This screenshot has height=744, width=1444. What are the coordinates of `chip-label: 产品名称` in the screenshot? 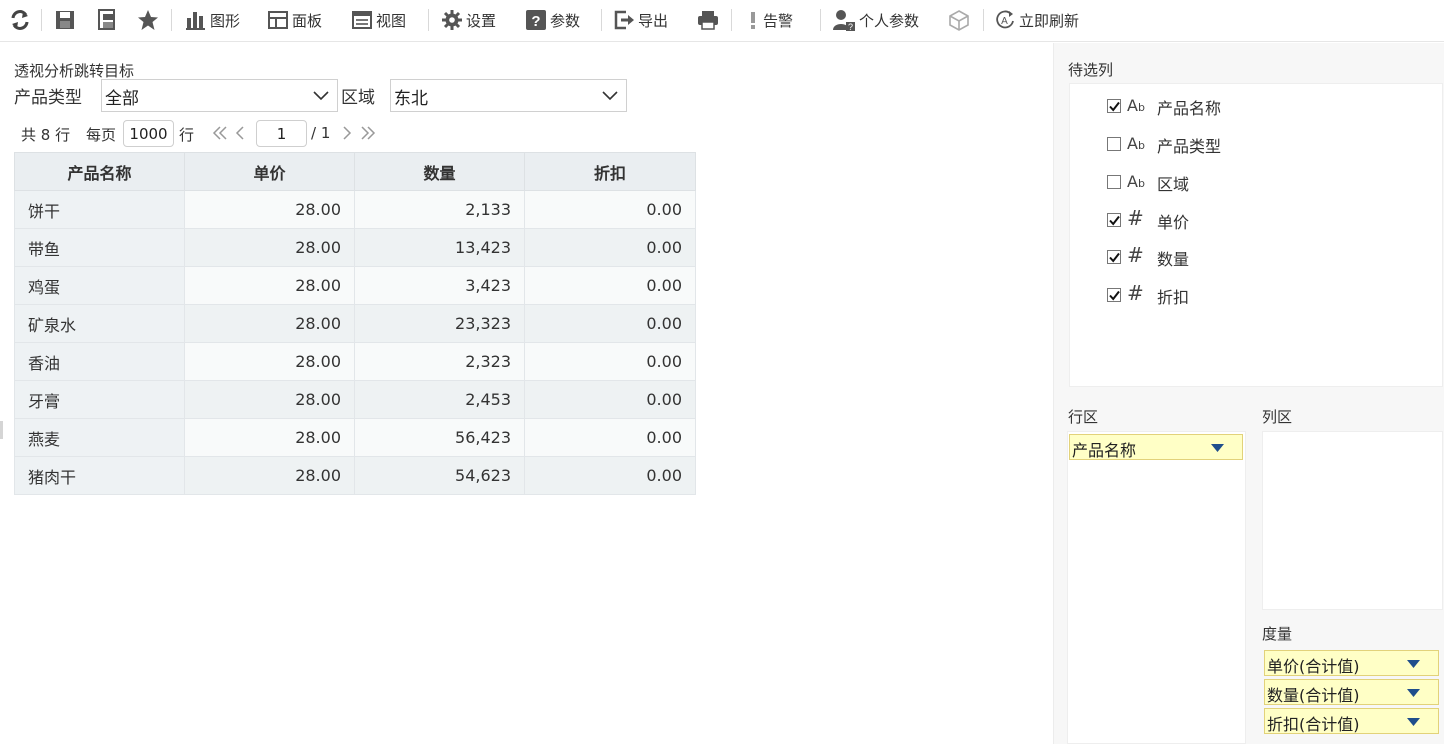 It's located at (1104, 450).